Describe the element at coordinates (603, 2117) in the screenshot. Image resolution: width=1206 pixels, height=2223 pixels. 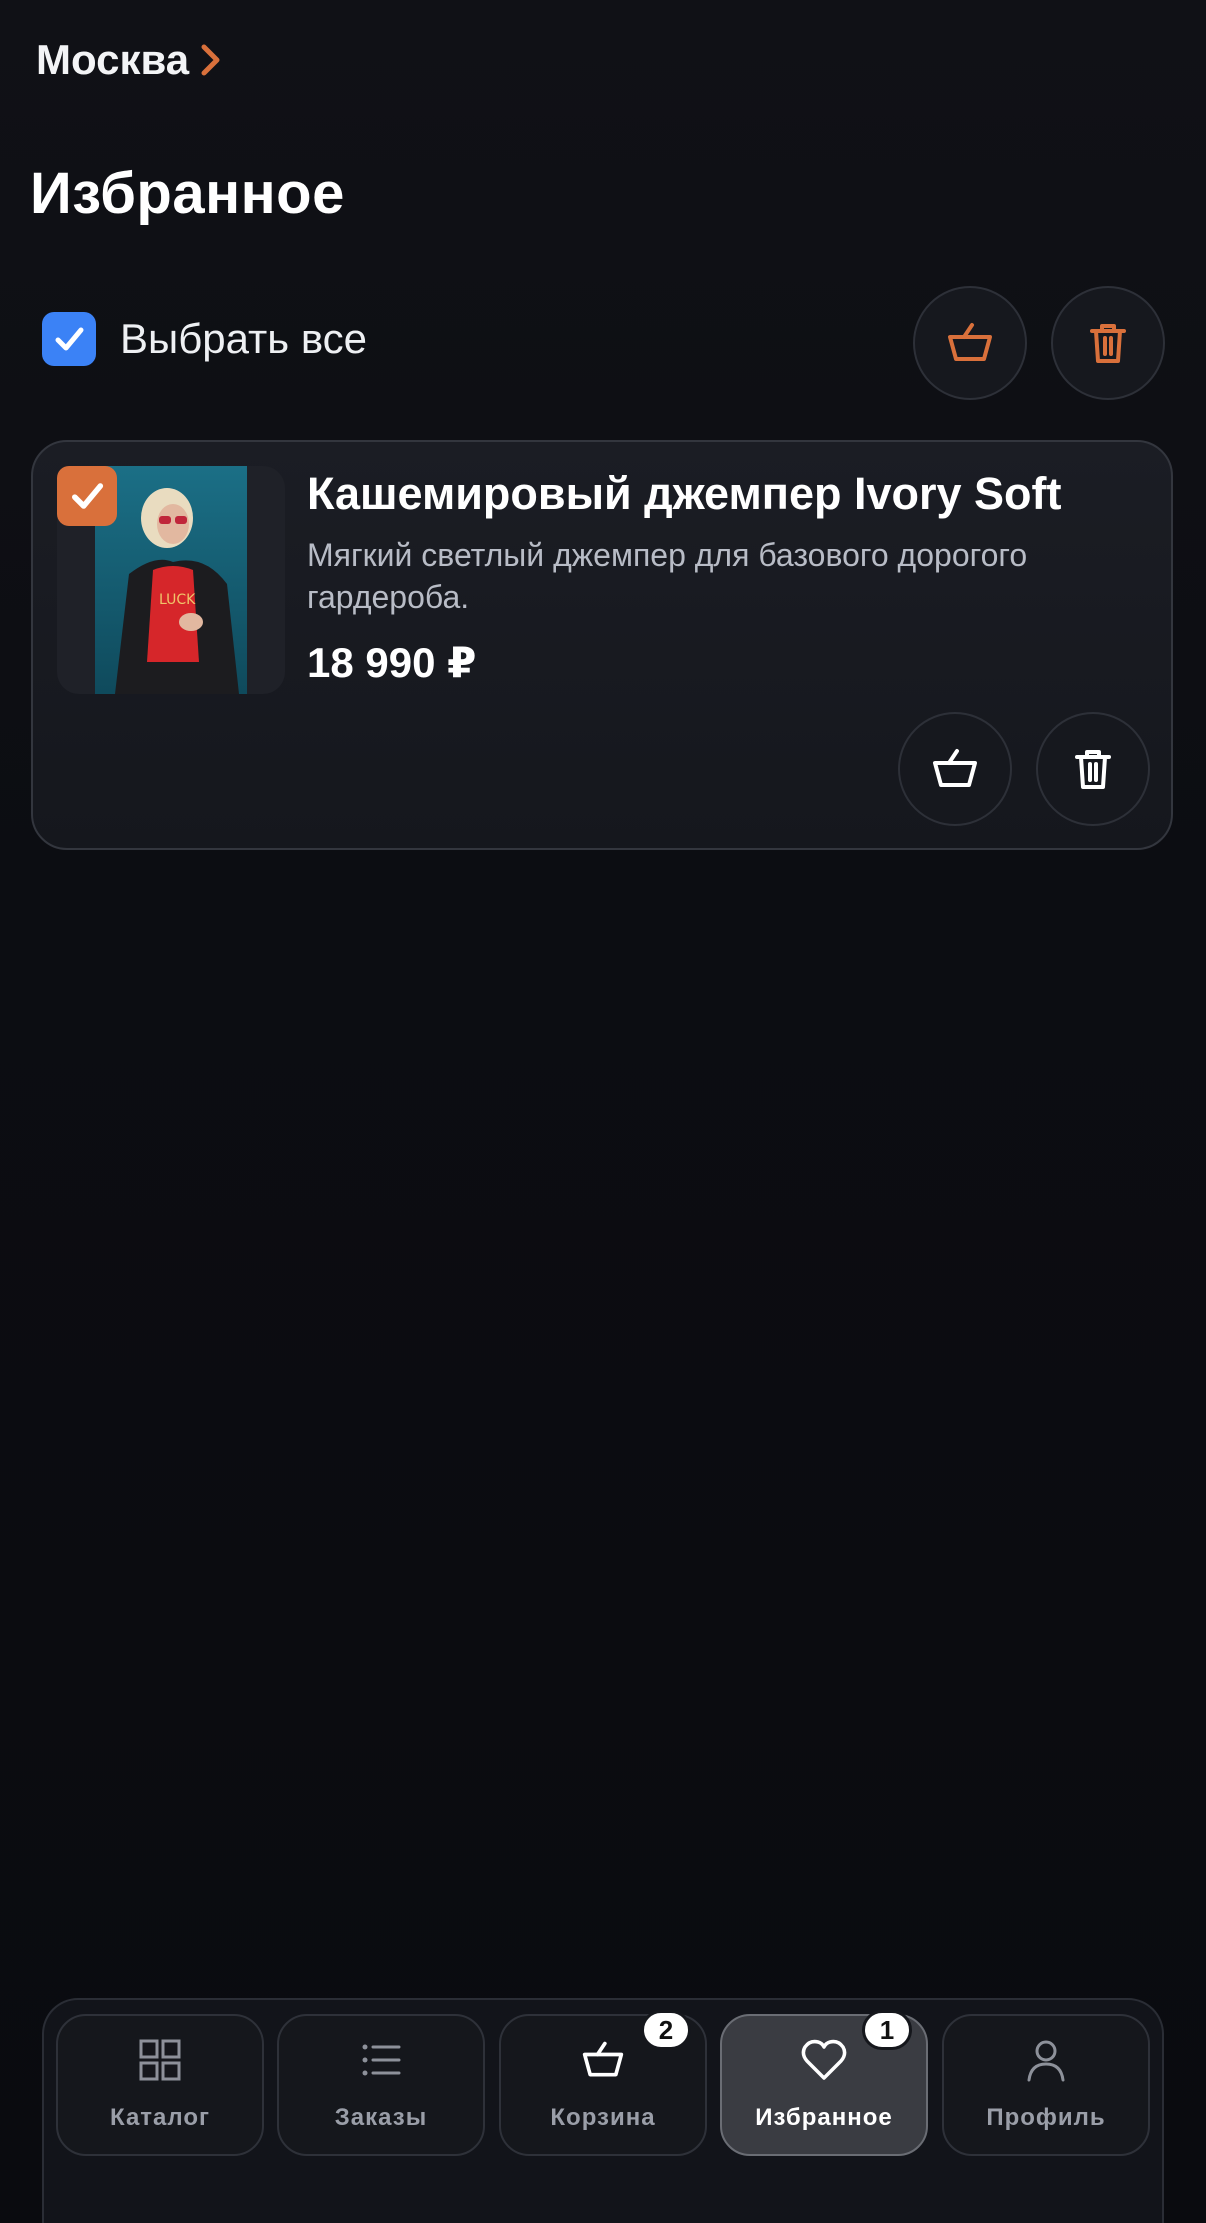
I see `nav-label: Корзина` at that location.